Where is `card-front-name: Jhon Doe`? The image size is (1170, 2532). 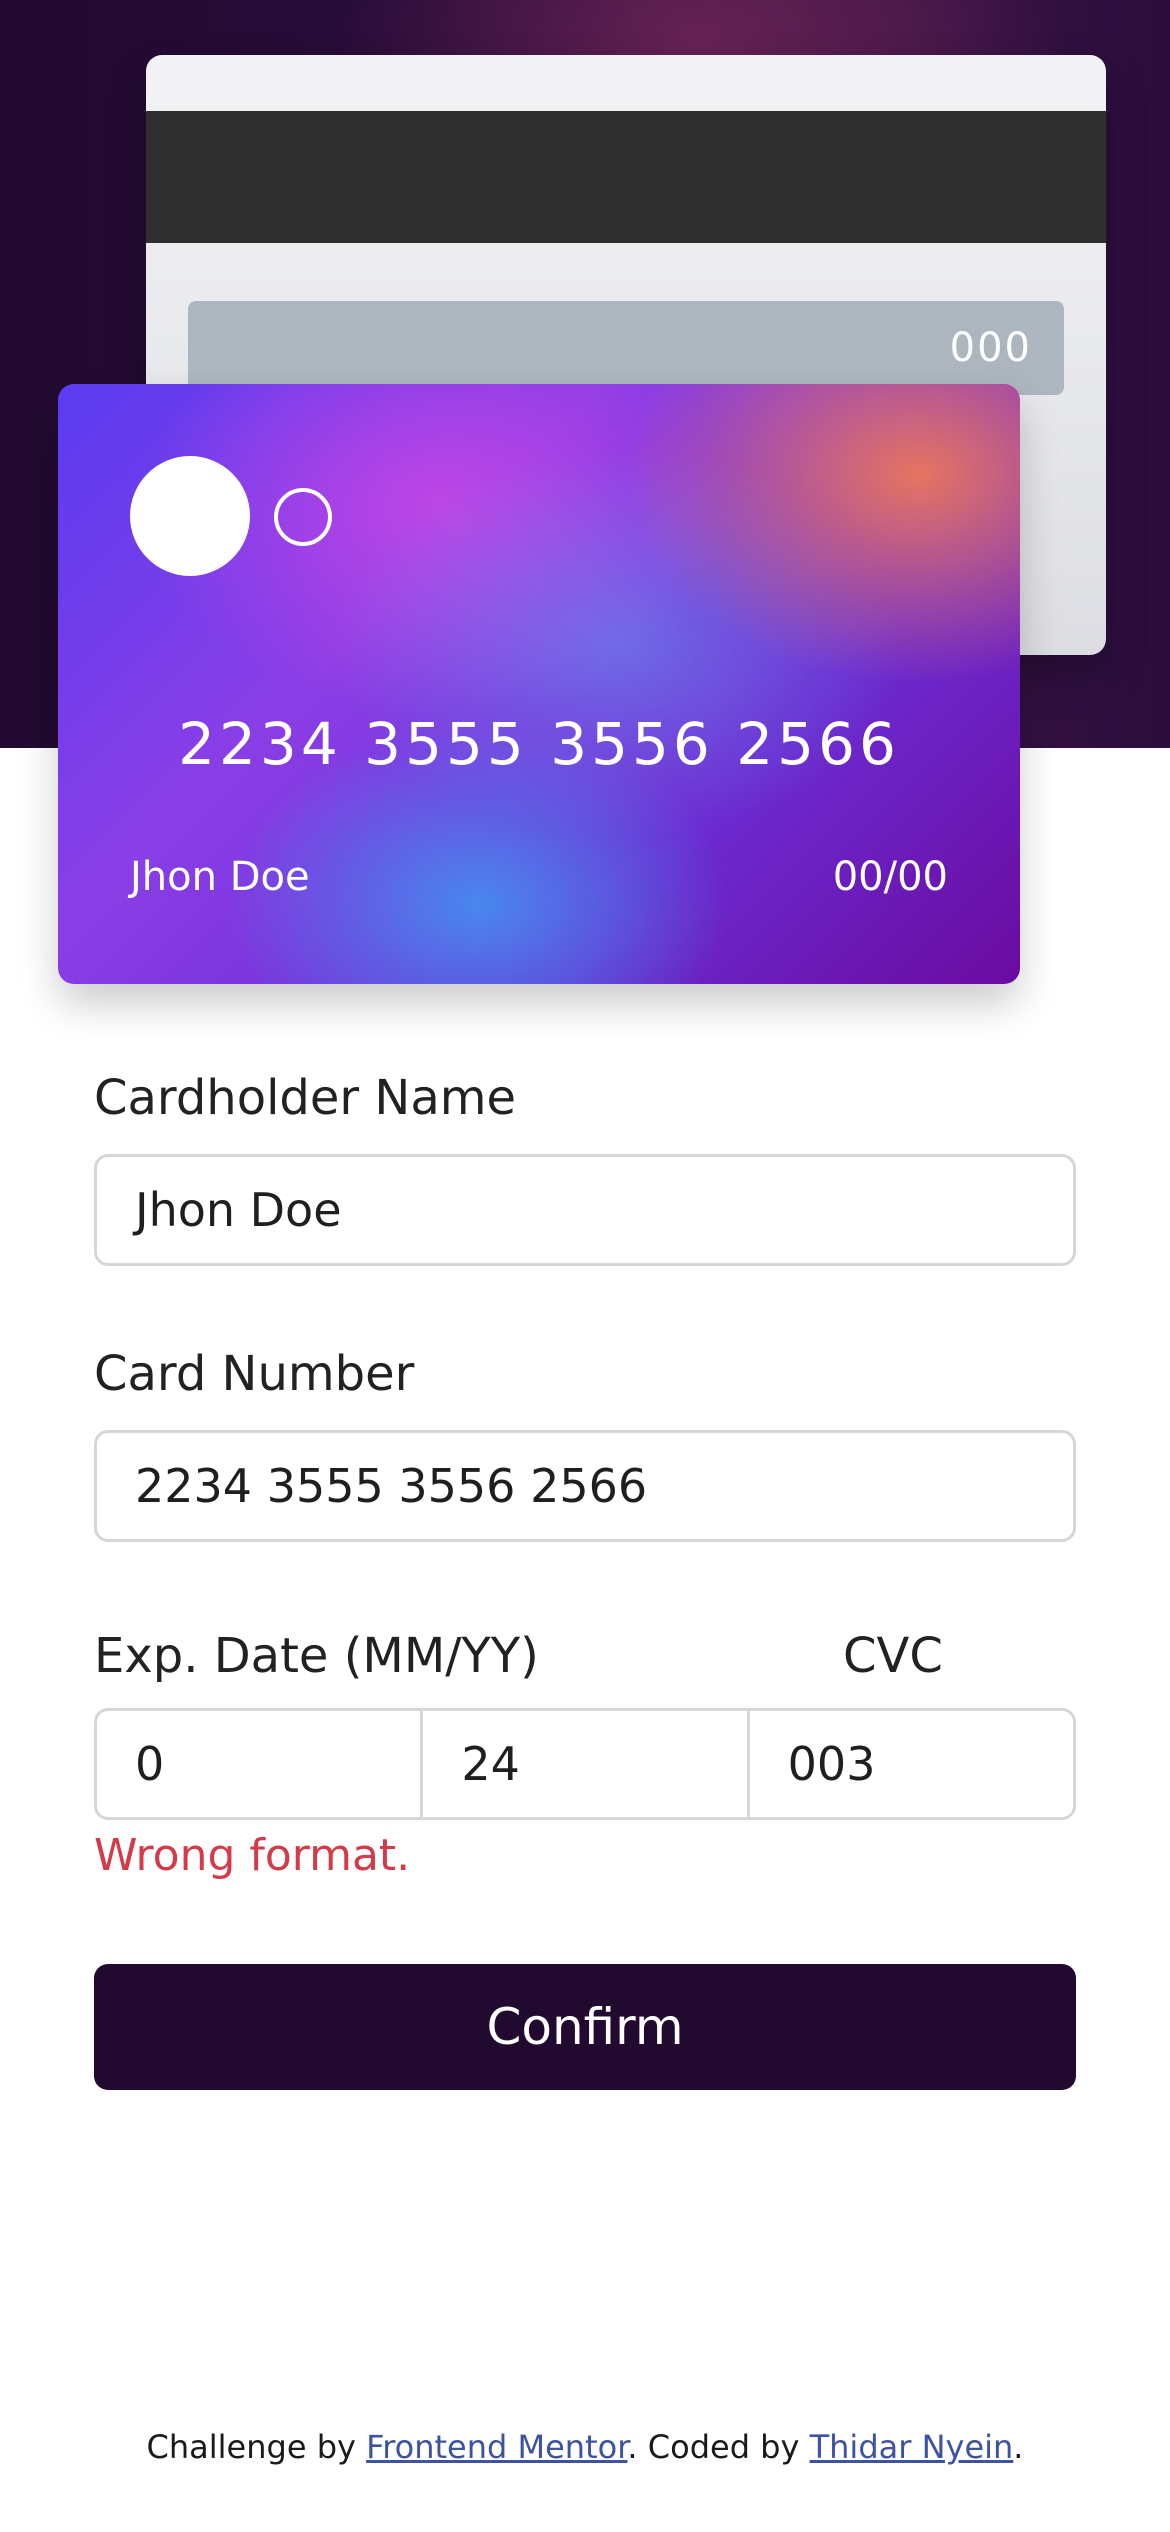 card-front-name: Jhon Doe is located at coordinates (220, 877).